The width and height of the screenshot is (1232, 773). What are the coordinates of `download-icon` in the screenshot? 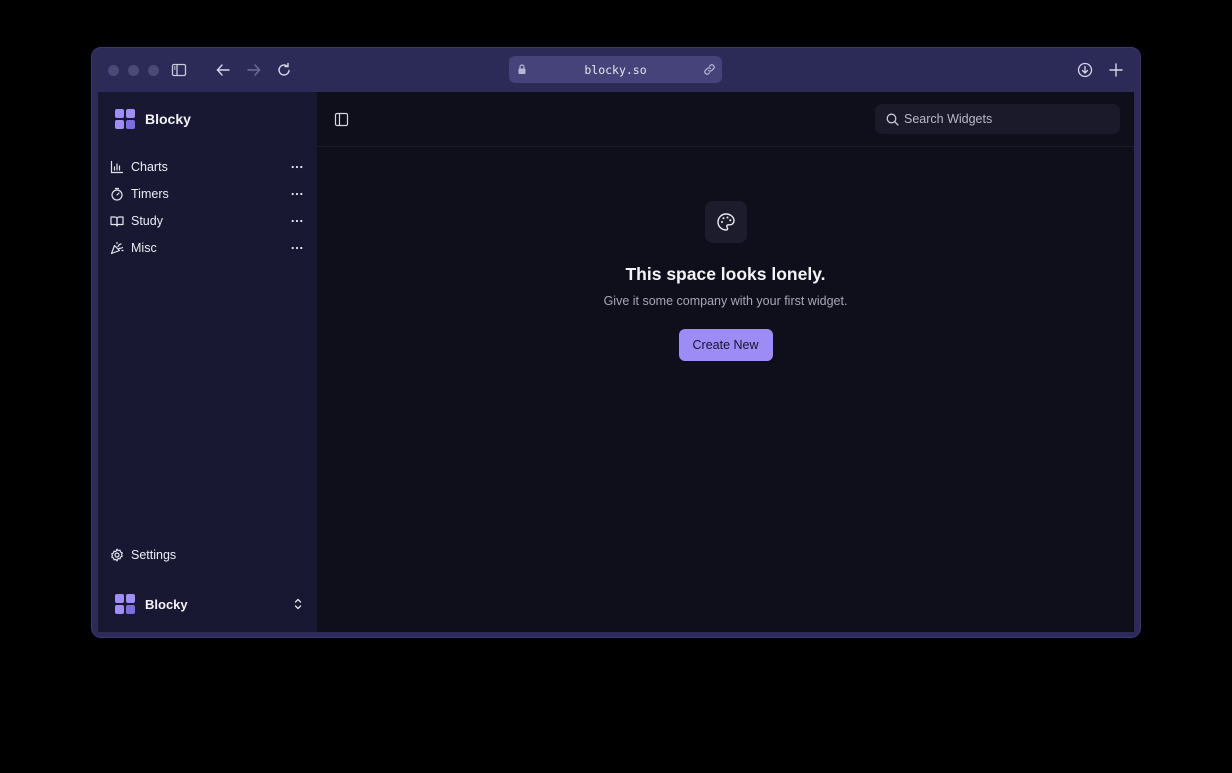 It's located at (1085, 70).